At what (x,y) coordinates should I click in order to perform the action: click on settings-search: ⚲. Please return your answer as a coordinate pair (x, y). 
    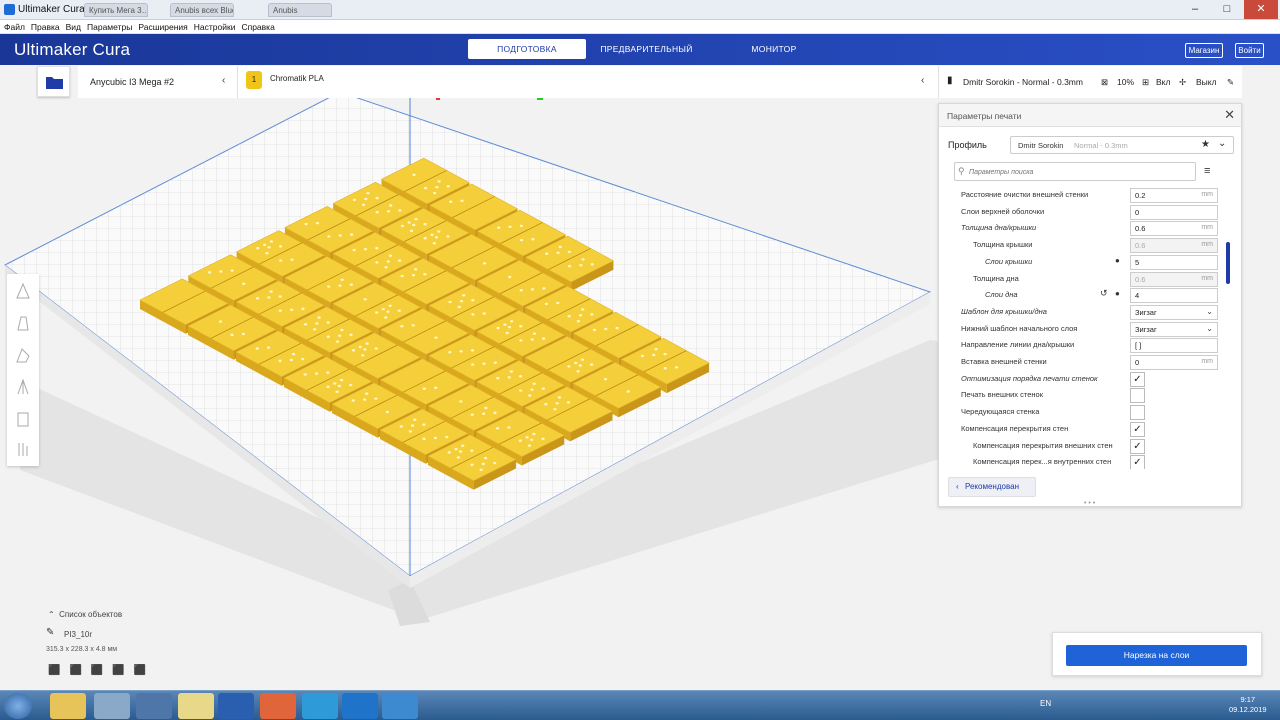
    Looking at the image, I should click on (1075, 171).